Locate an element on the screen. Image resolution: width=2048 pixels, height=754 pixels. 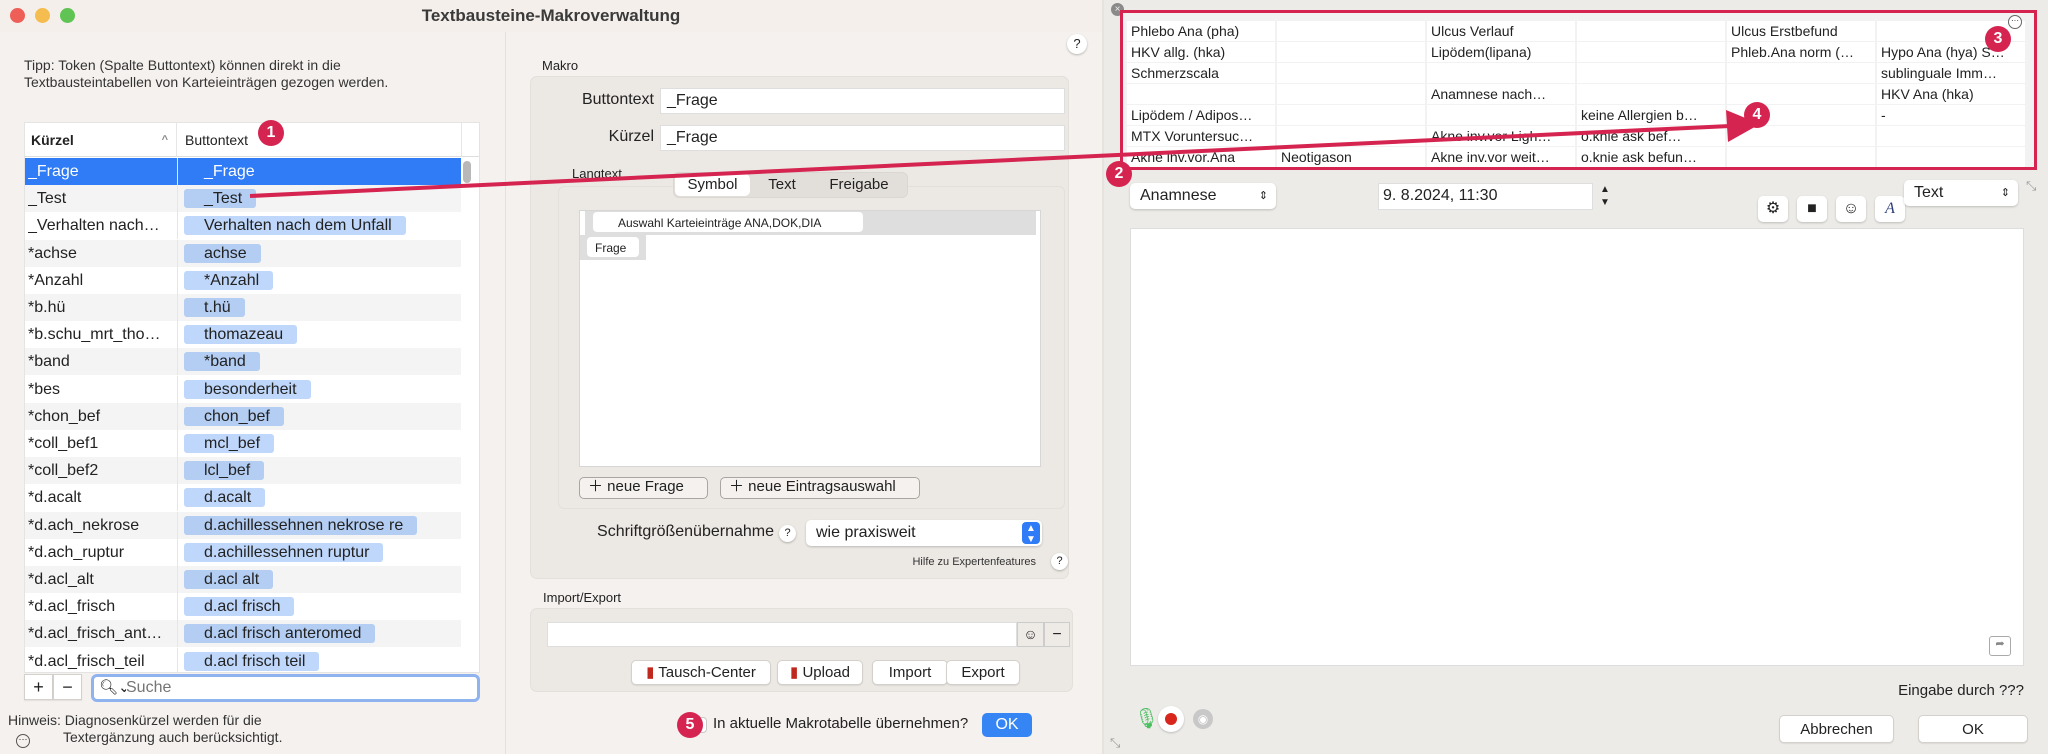
format-select: Text ⇕ is located at coordinates (1961, 193).